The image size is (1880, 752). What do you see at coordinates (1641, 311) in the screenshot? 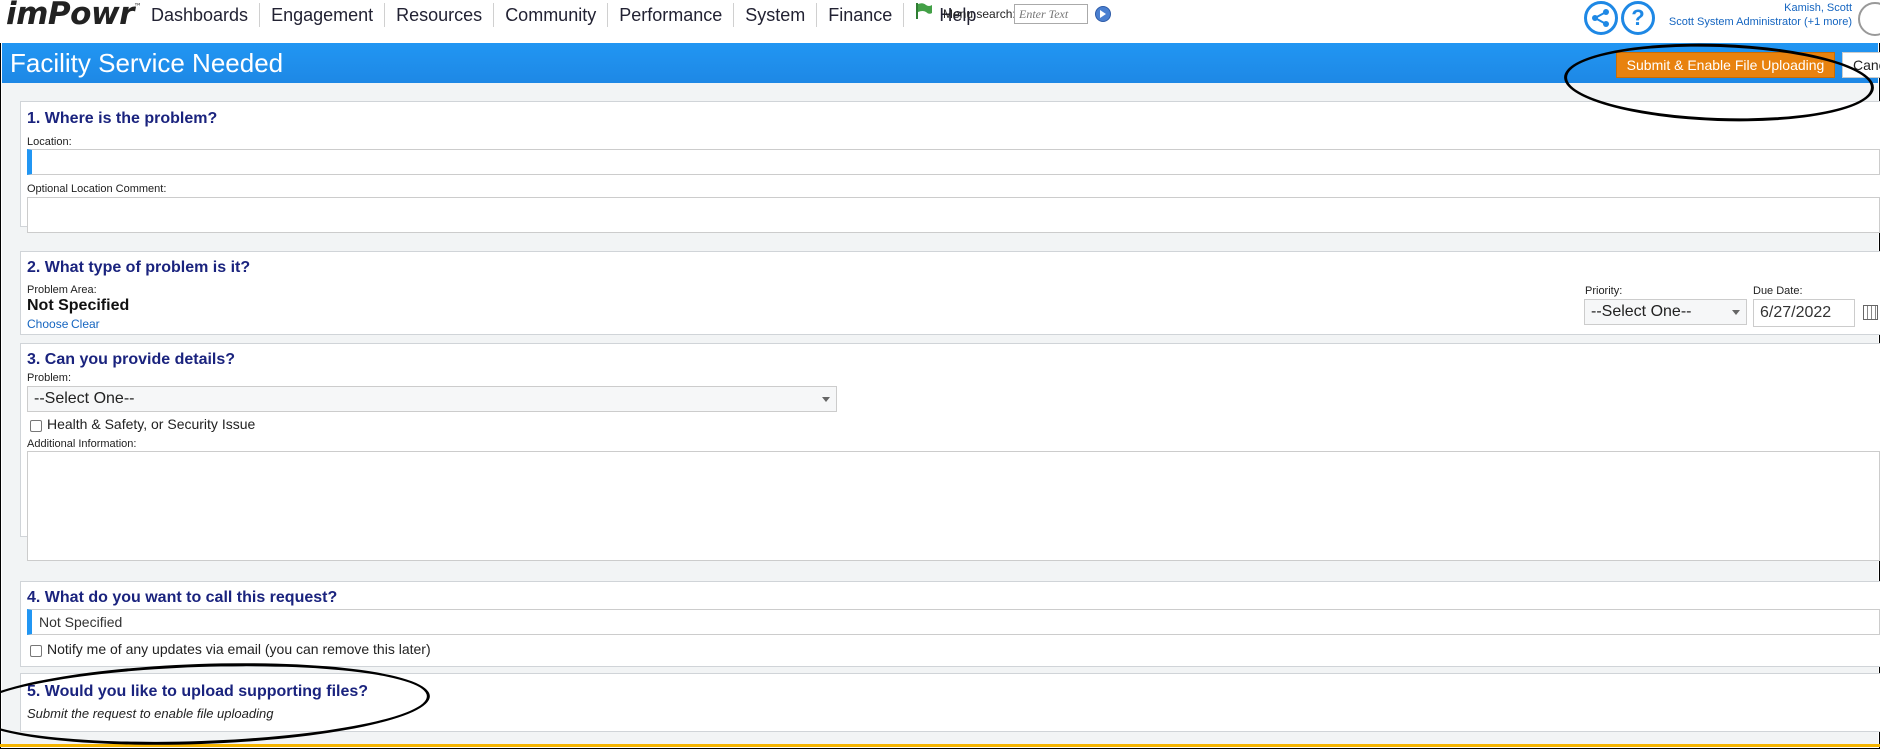
I see `priority-value: --Select One--` at bounding box center [1641, 311].